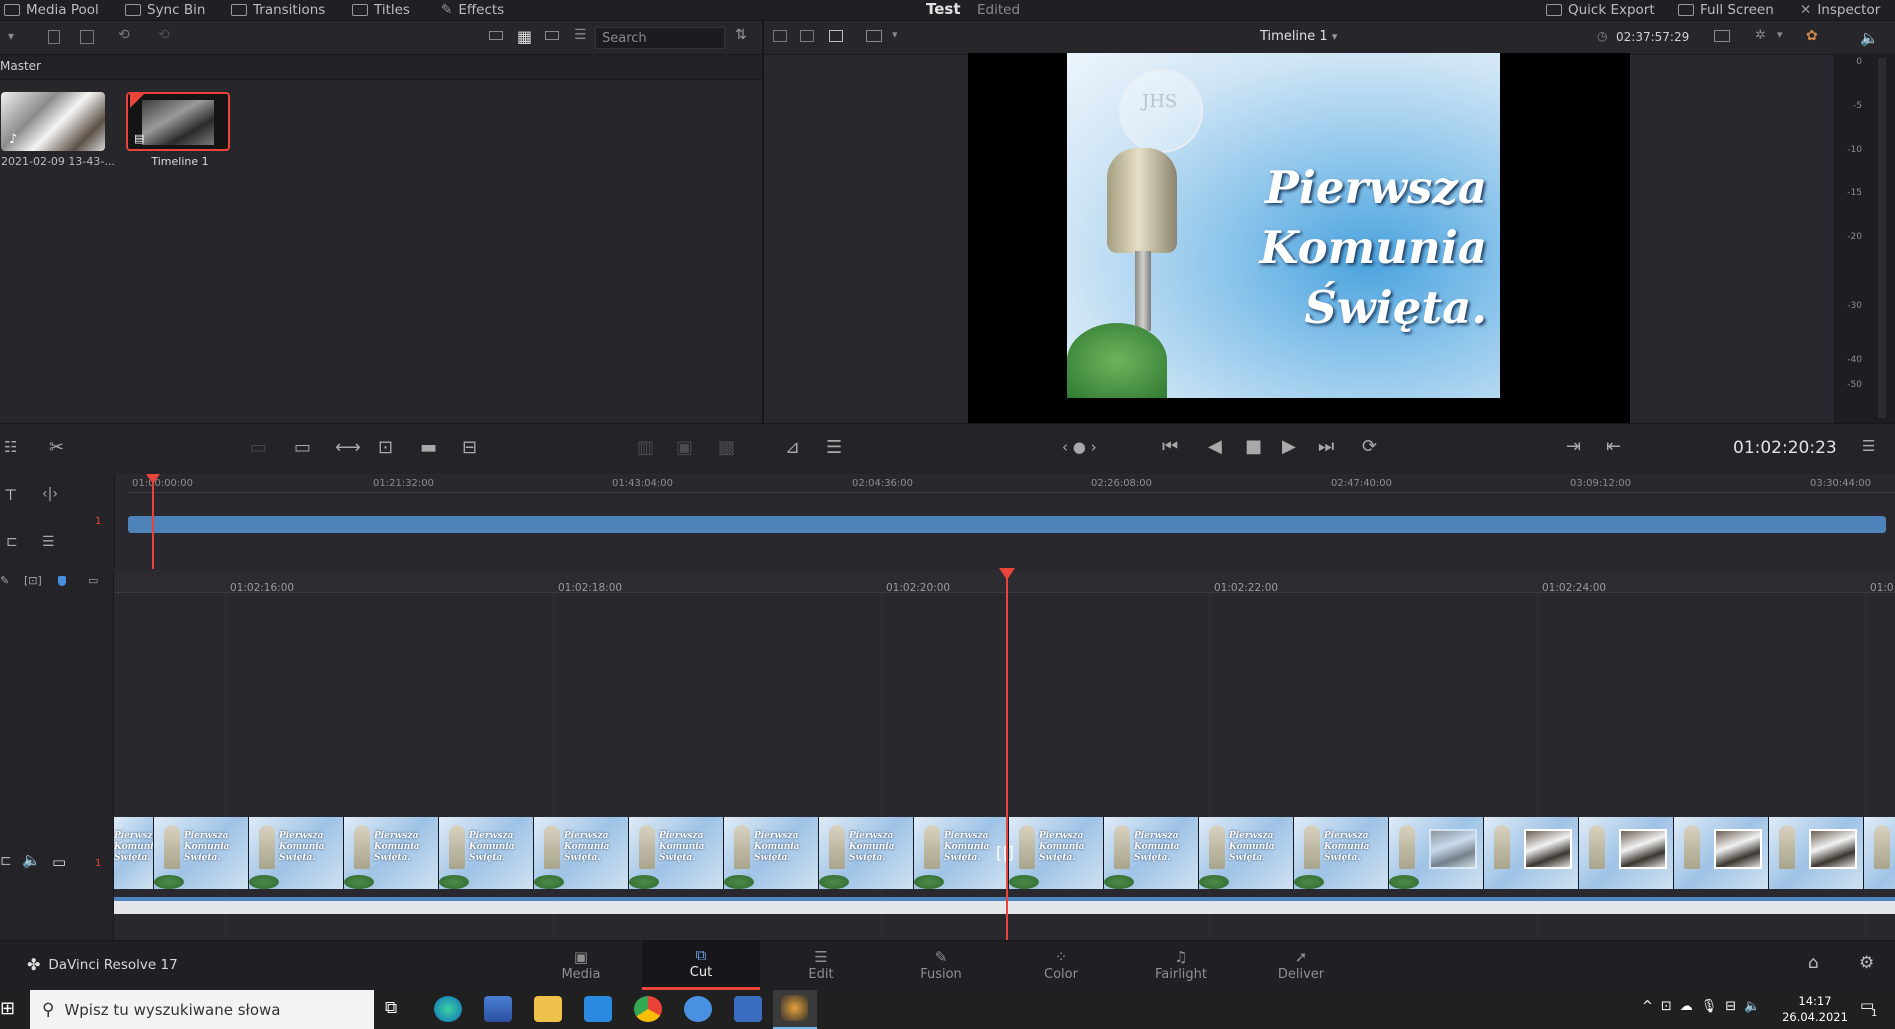  What do you see at coordinates (381, 10) in the screenshot?
I see `titles-toggle: Titles` at bounding box center [381, 10].